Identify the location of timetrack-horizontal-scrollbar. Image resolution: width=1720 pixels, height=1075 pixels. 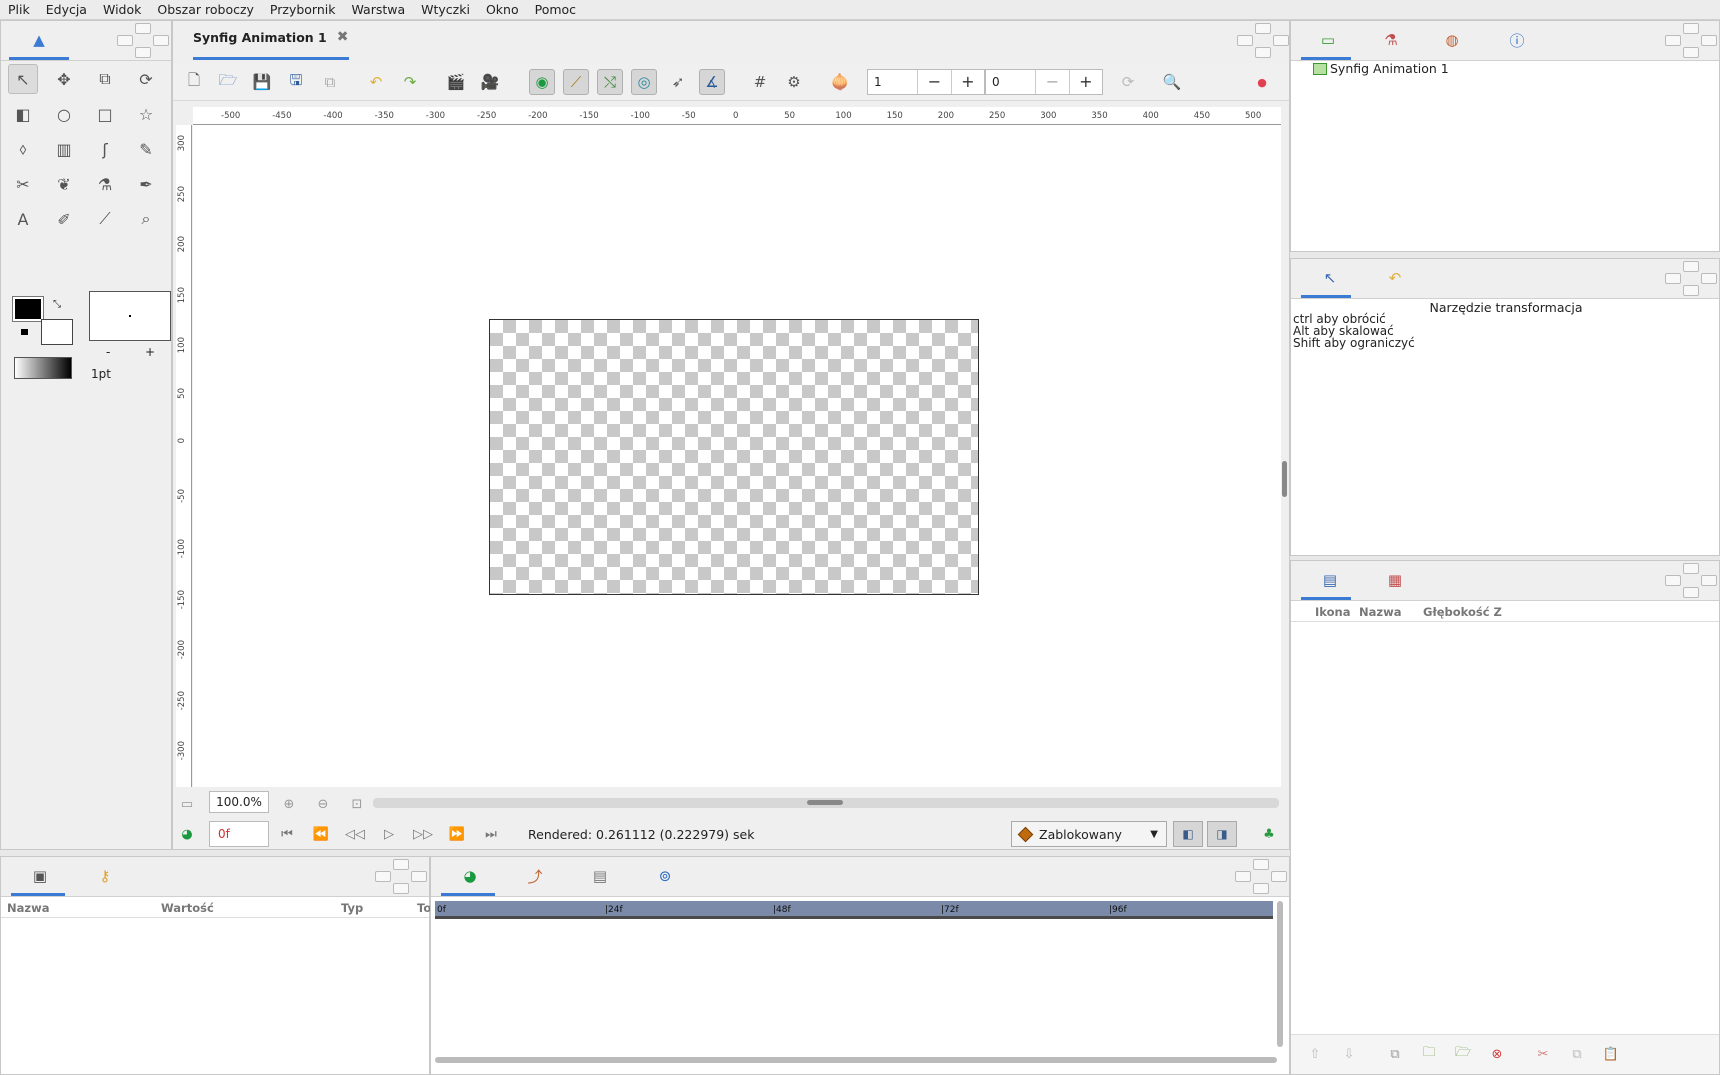
(856, 1060).